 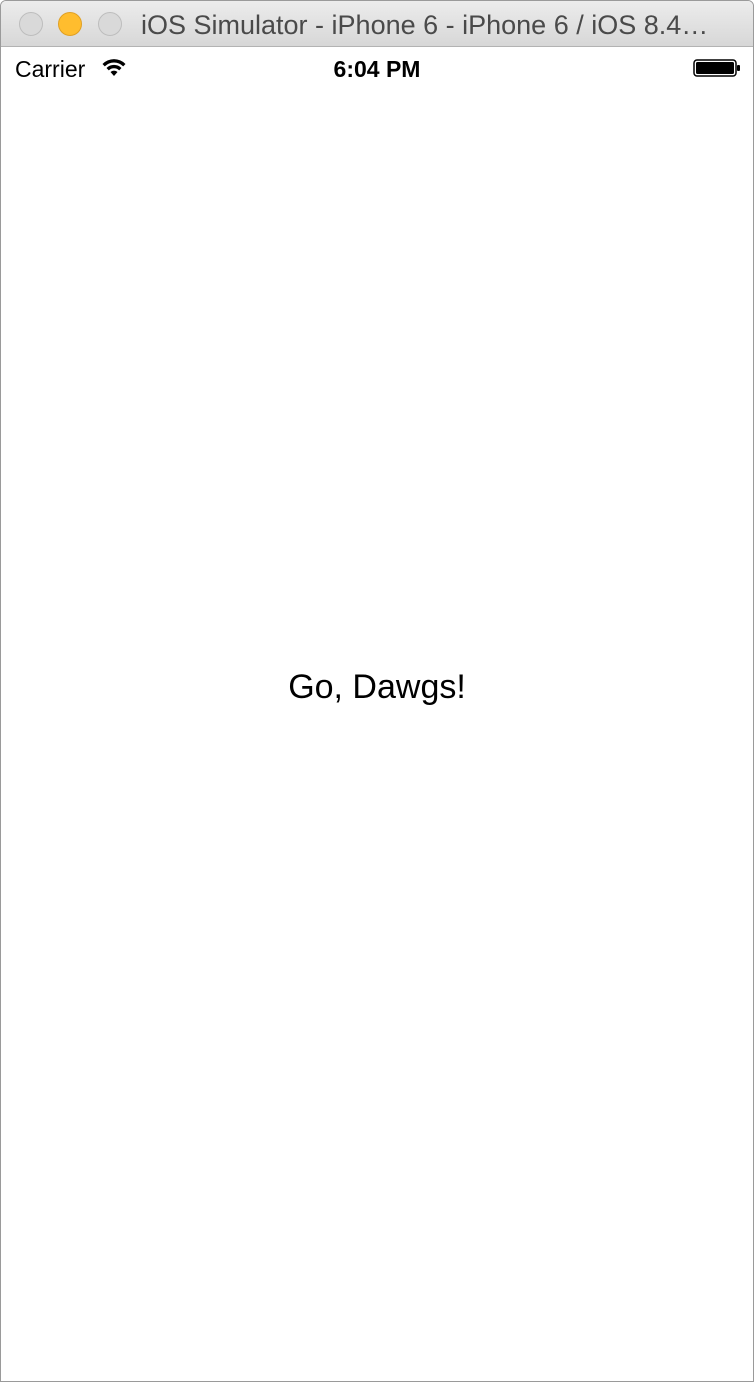 What do you see at coordinates (377, 687) in the screenshot?
I see `center-label: Go, Dawgs!` at bounding box center [377, 687].